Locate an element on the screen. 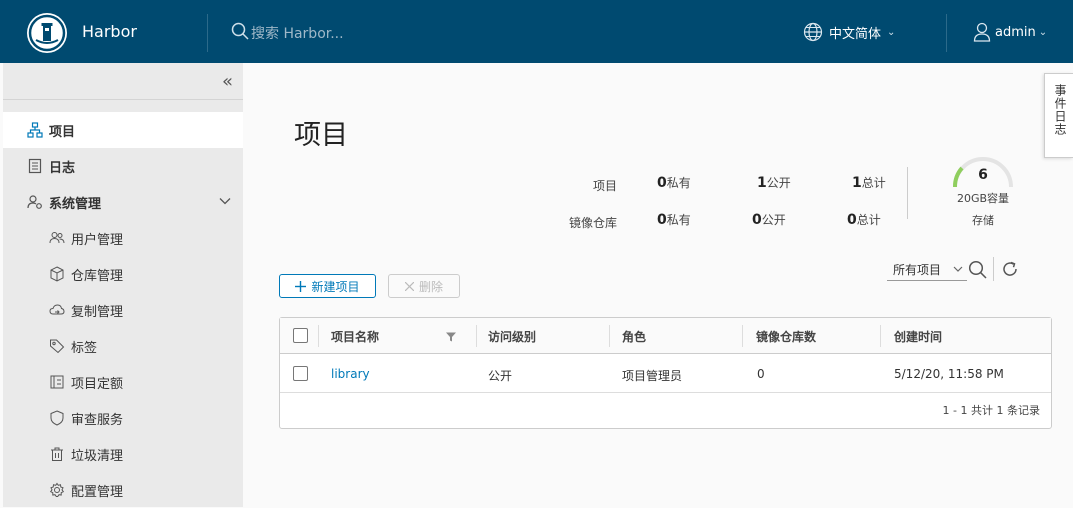 The width and height of the screenshot is (1073, 508). refresh-icon is located at coordinates (1010, 271).